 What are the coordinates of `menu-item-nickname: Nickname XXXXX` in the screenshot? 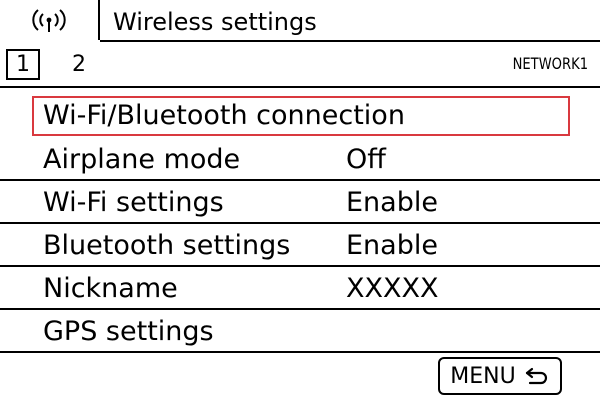 It's located at (300, 288).